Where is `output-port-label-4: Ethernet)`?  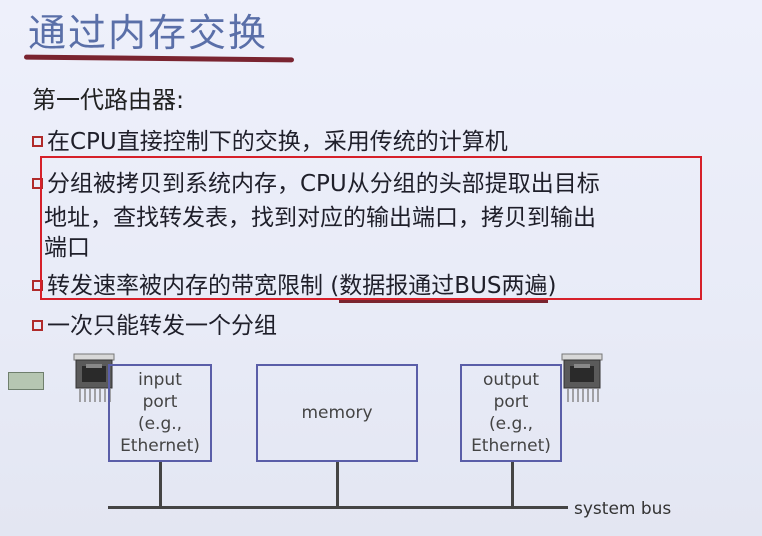
output-port-label-4: Ethernet) is located at coordinates (511, 446).